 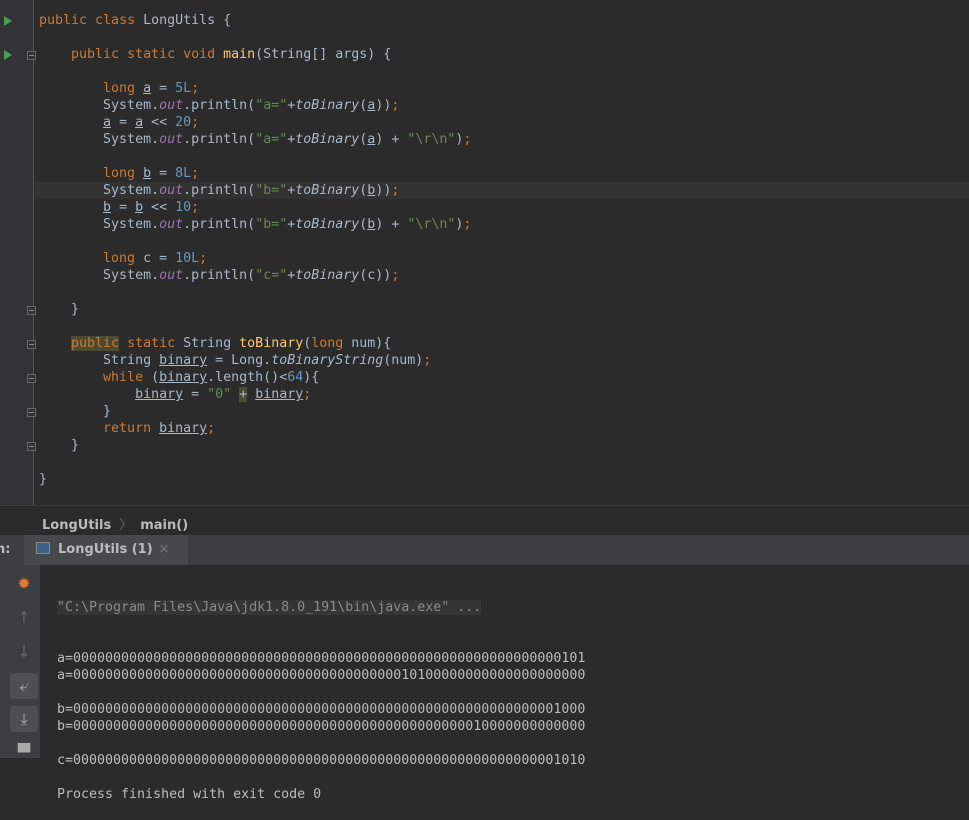 I want to click on code-line: System.out.println("b="+toBinary(b));, so click(x=501, y=190).